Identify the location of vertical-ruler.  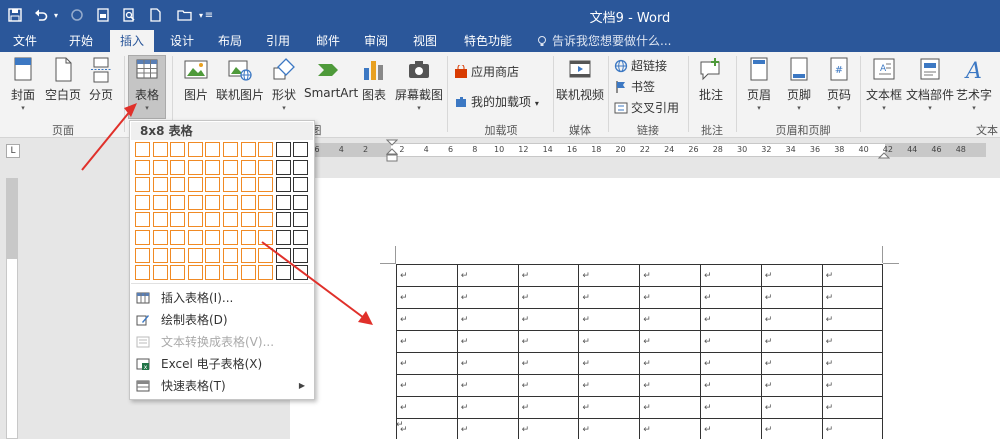
(12, 308).